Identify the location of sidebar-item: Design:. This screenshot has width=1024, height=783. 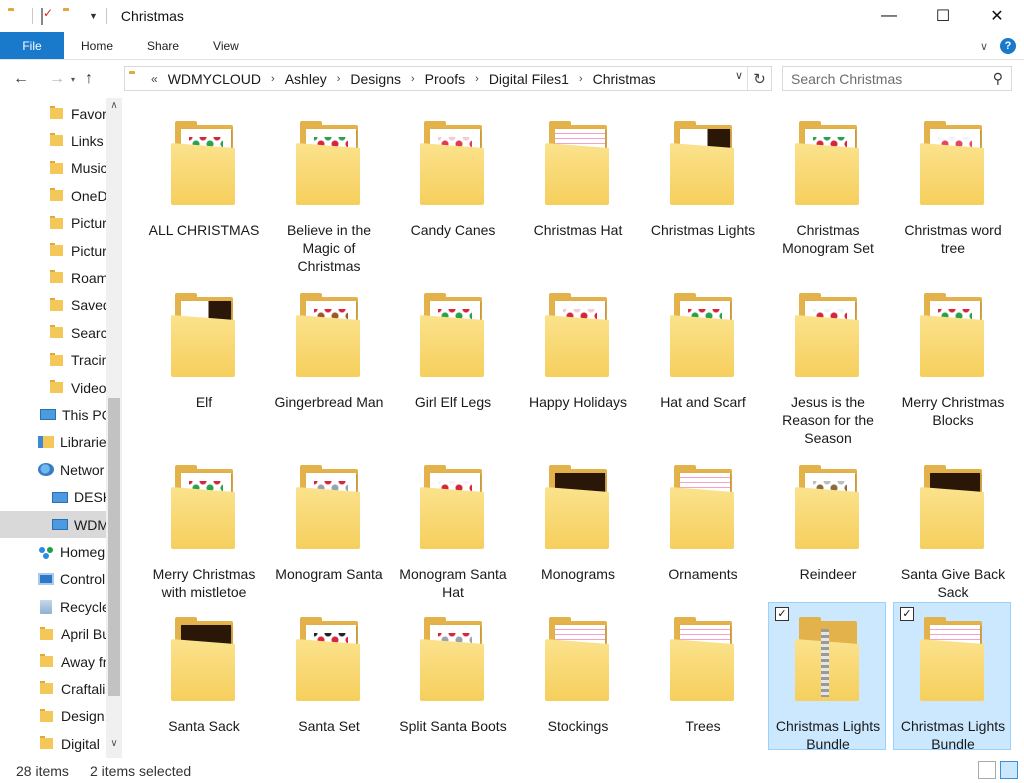
(53, 716).